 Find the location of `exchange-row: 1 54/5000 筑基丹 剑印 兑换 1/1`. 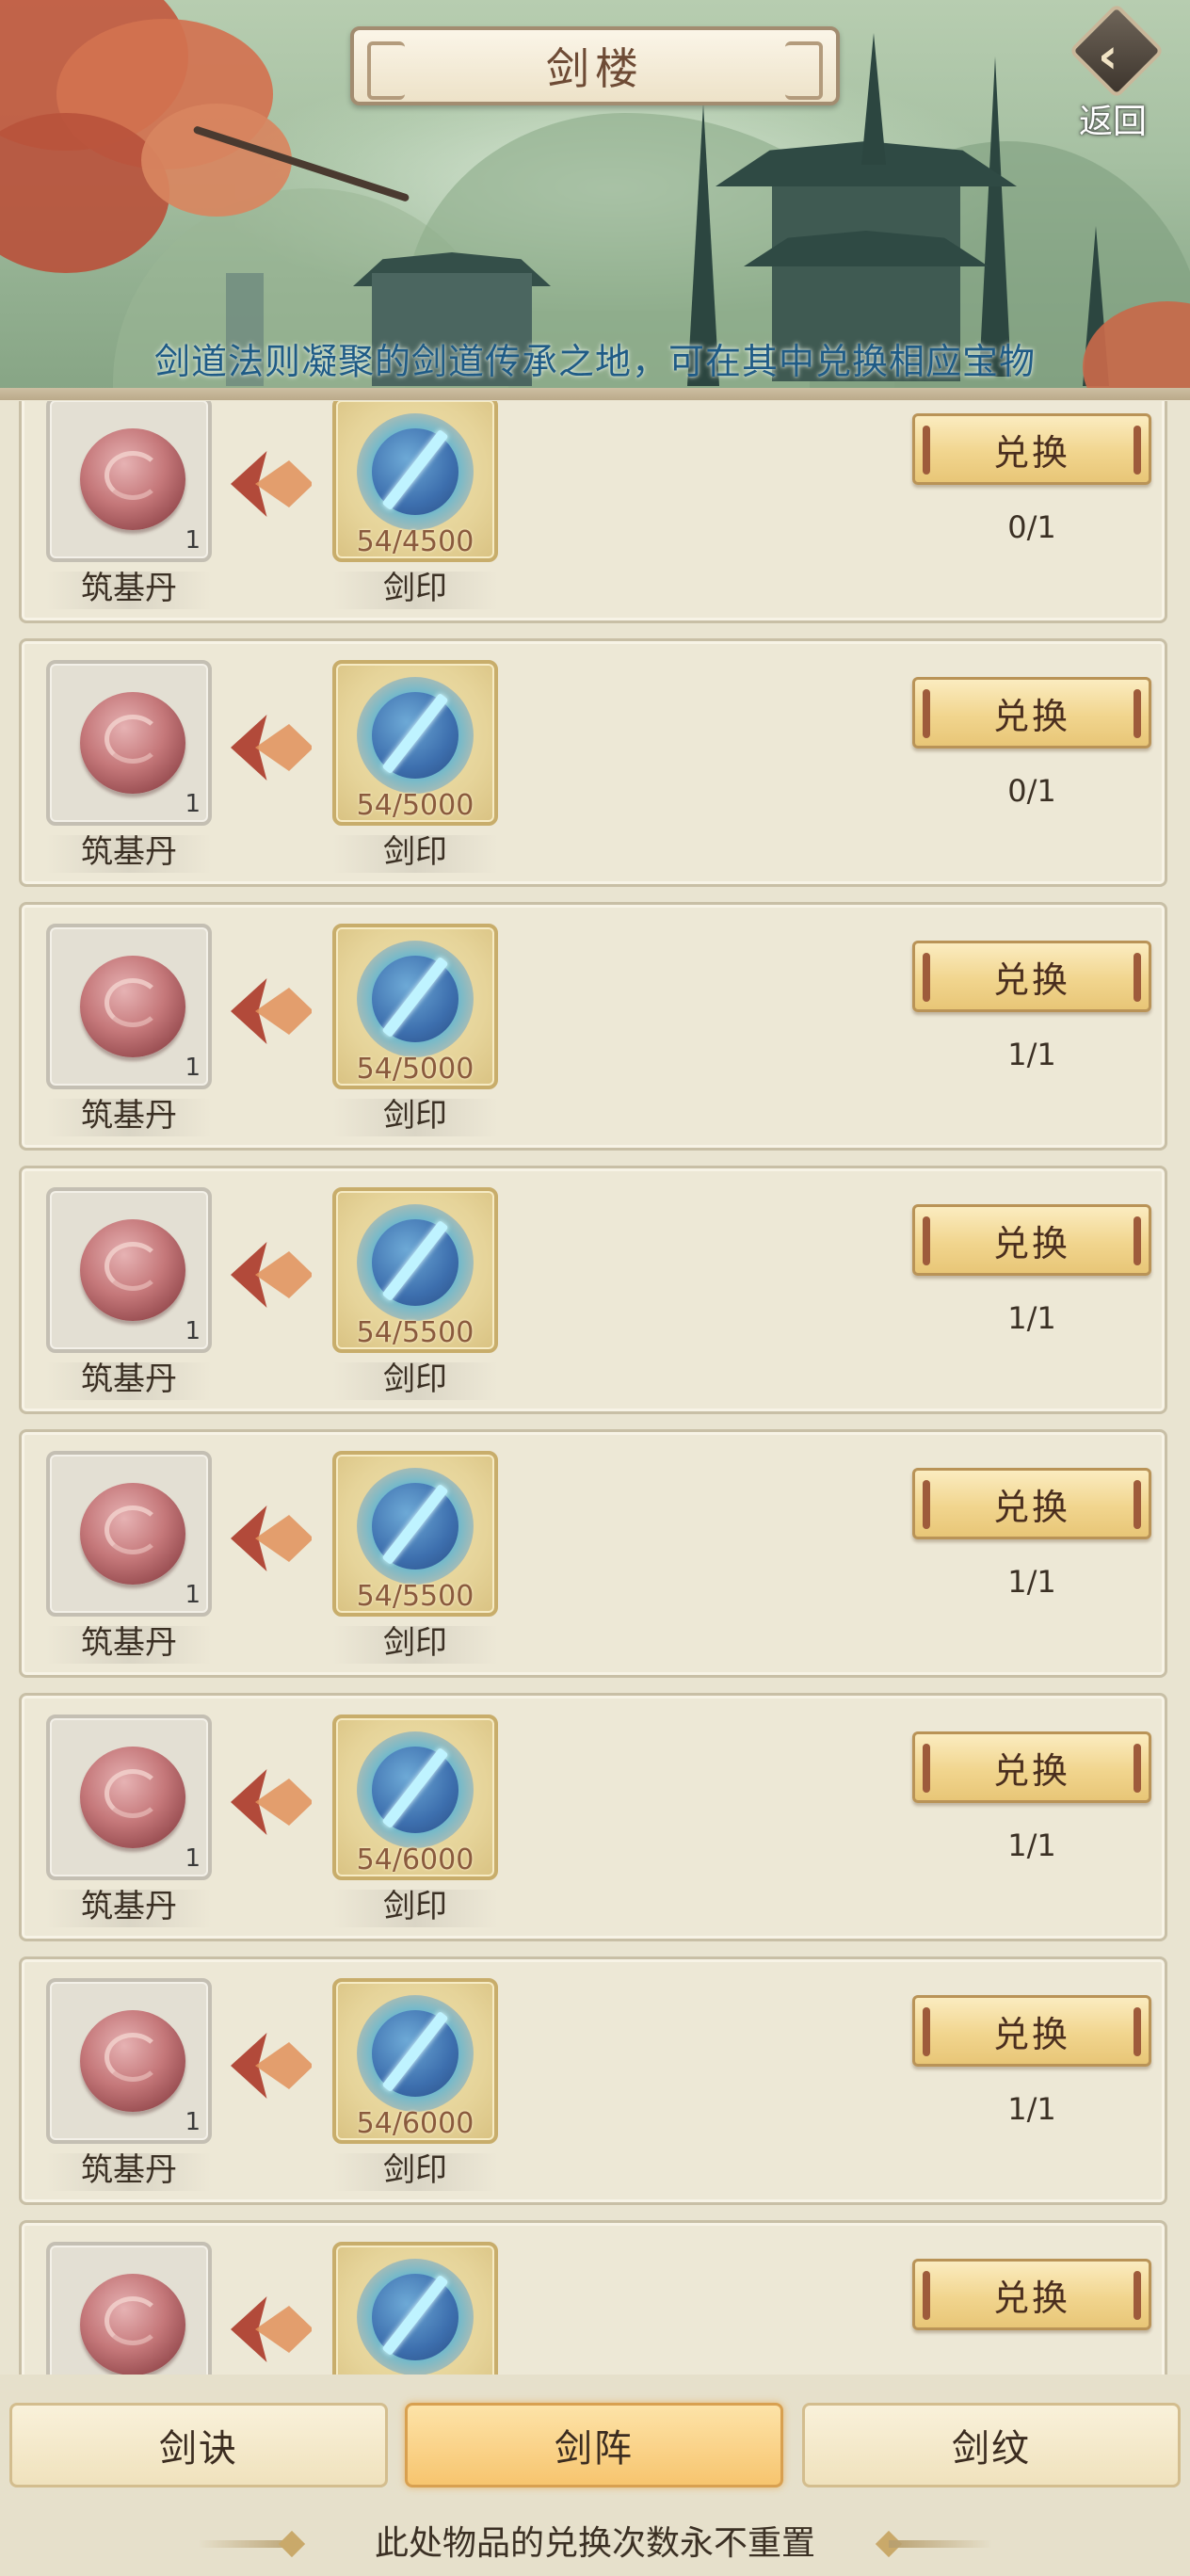

exchange-row: 1 54/5000 筑基丹 剑印 兑换 1/1 is located at coordinates (593, 1026).